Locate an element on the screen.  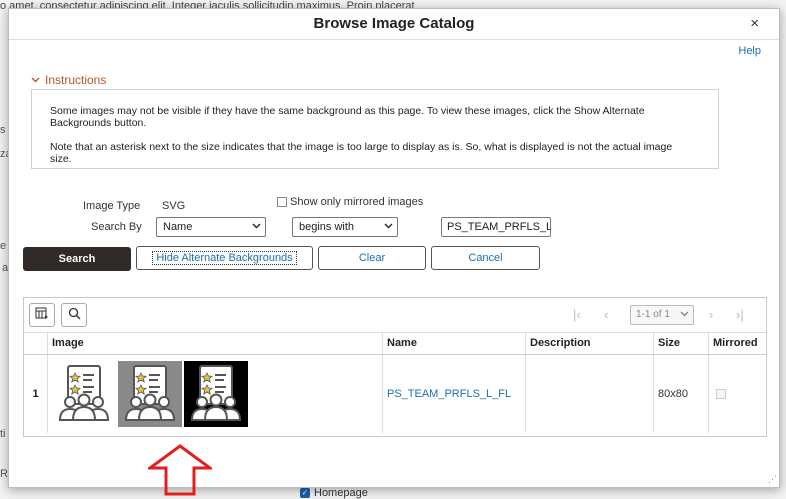
search-field-value: Name is located at coordinates (178, 227).